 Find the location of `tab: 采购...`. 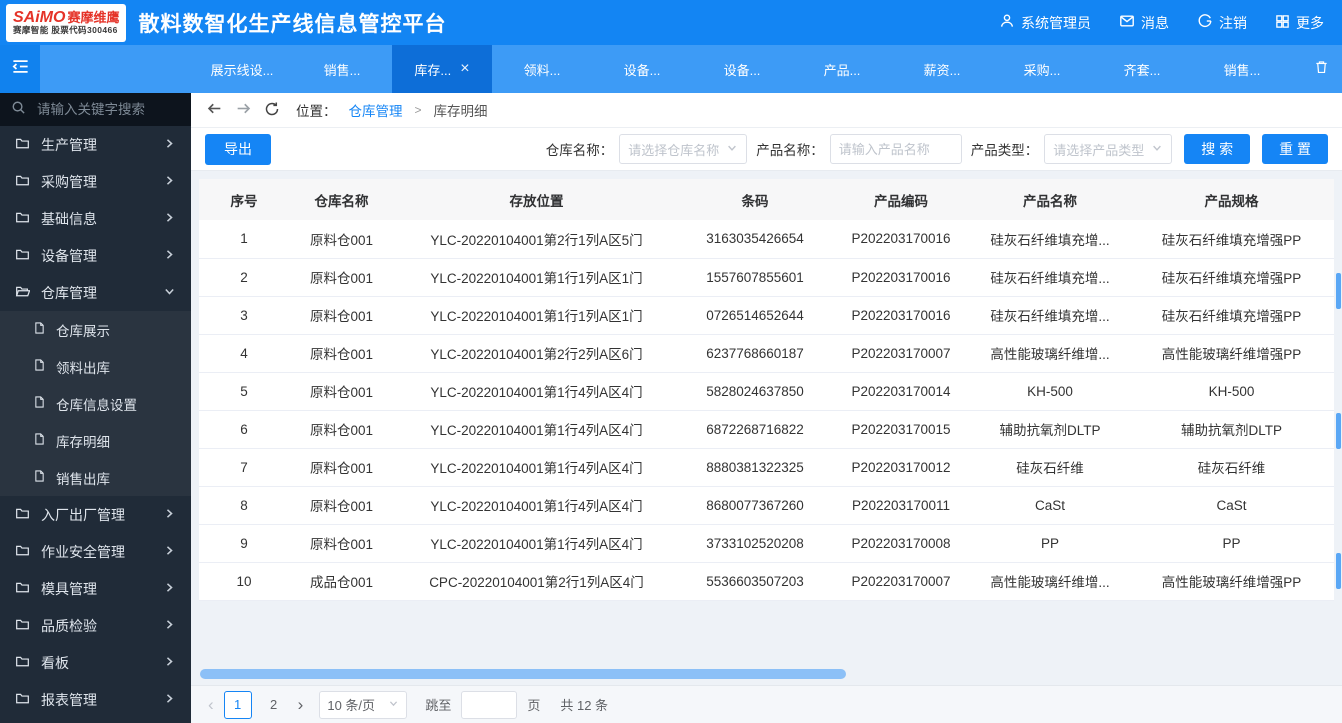

tab: 采购... is located at coordinates (1042, 69).